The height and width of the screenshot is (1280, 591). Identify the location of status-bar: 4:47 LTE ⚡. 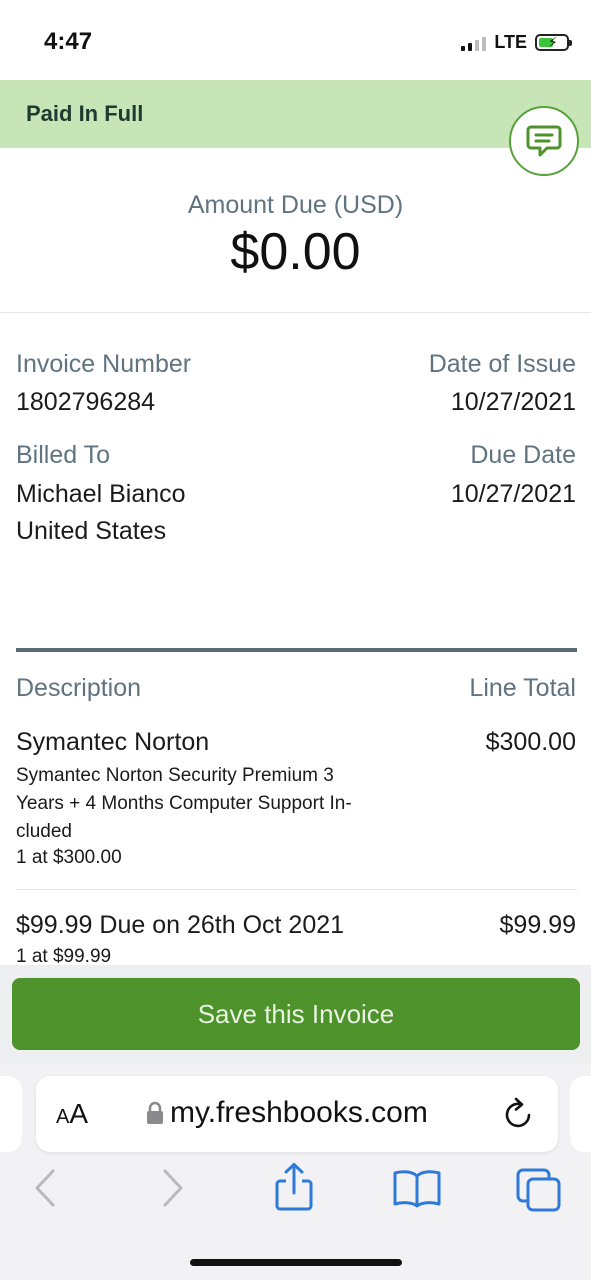
(295, 40).